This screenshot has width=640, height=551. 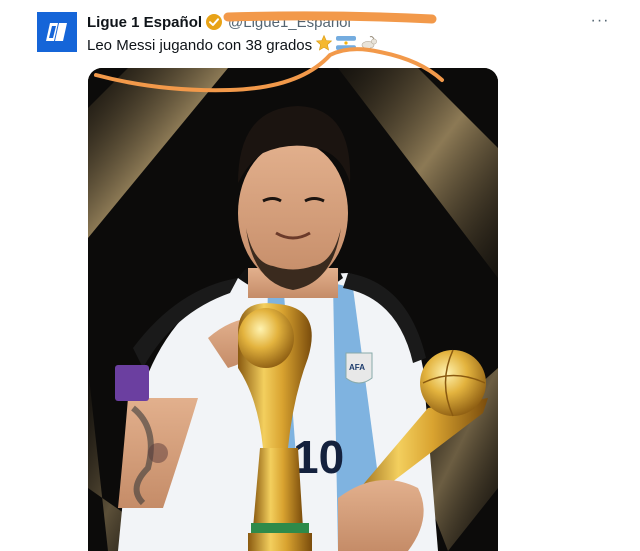 I want to click on ligue1-logo-icon, so click(x=57, y=32).